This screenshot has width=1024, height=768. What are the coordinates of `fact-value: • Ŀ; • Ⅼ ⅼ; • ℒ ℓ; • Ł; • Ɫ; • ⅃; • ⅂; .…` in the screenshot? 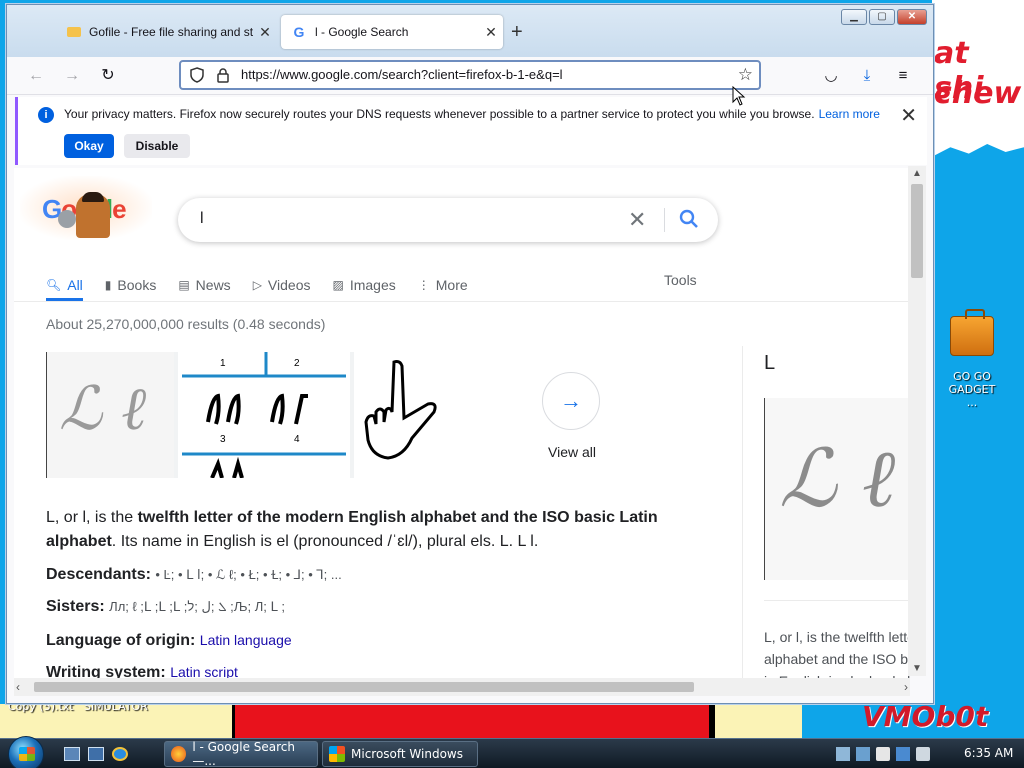 It's located at (248, 574).